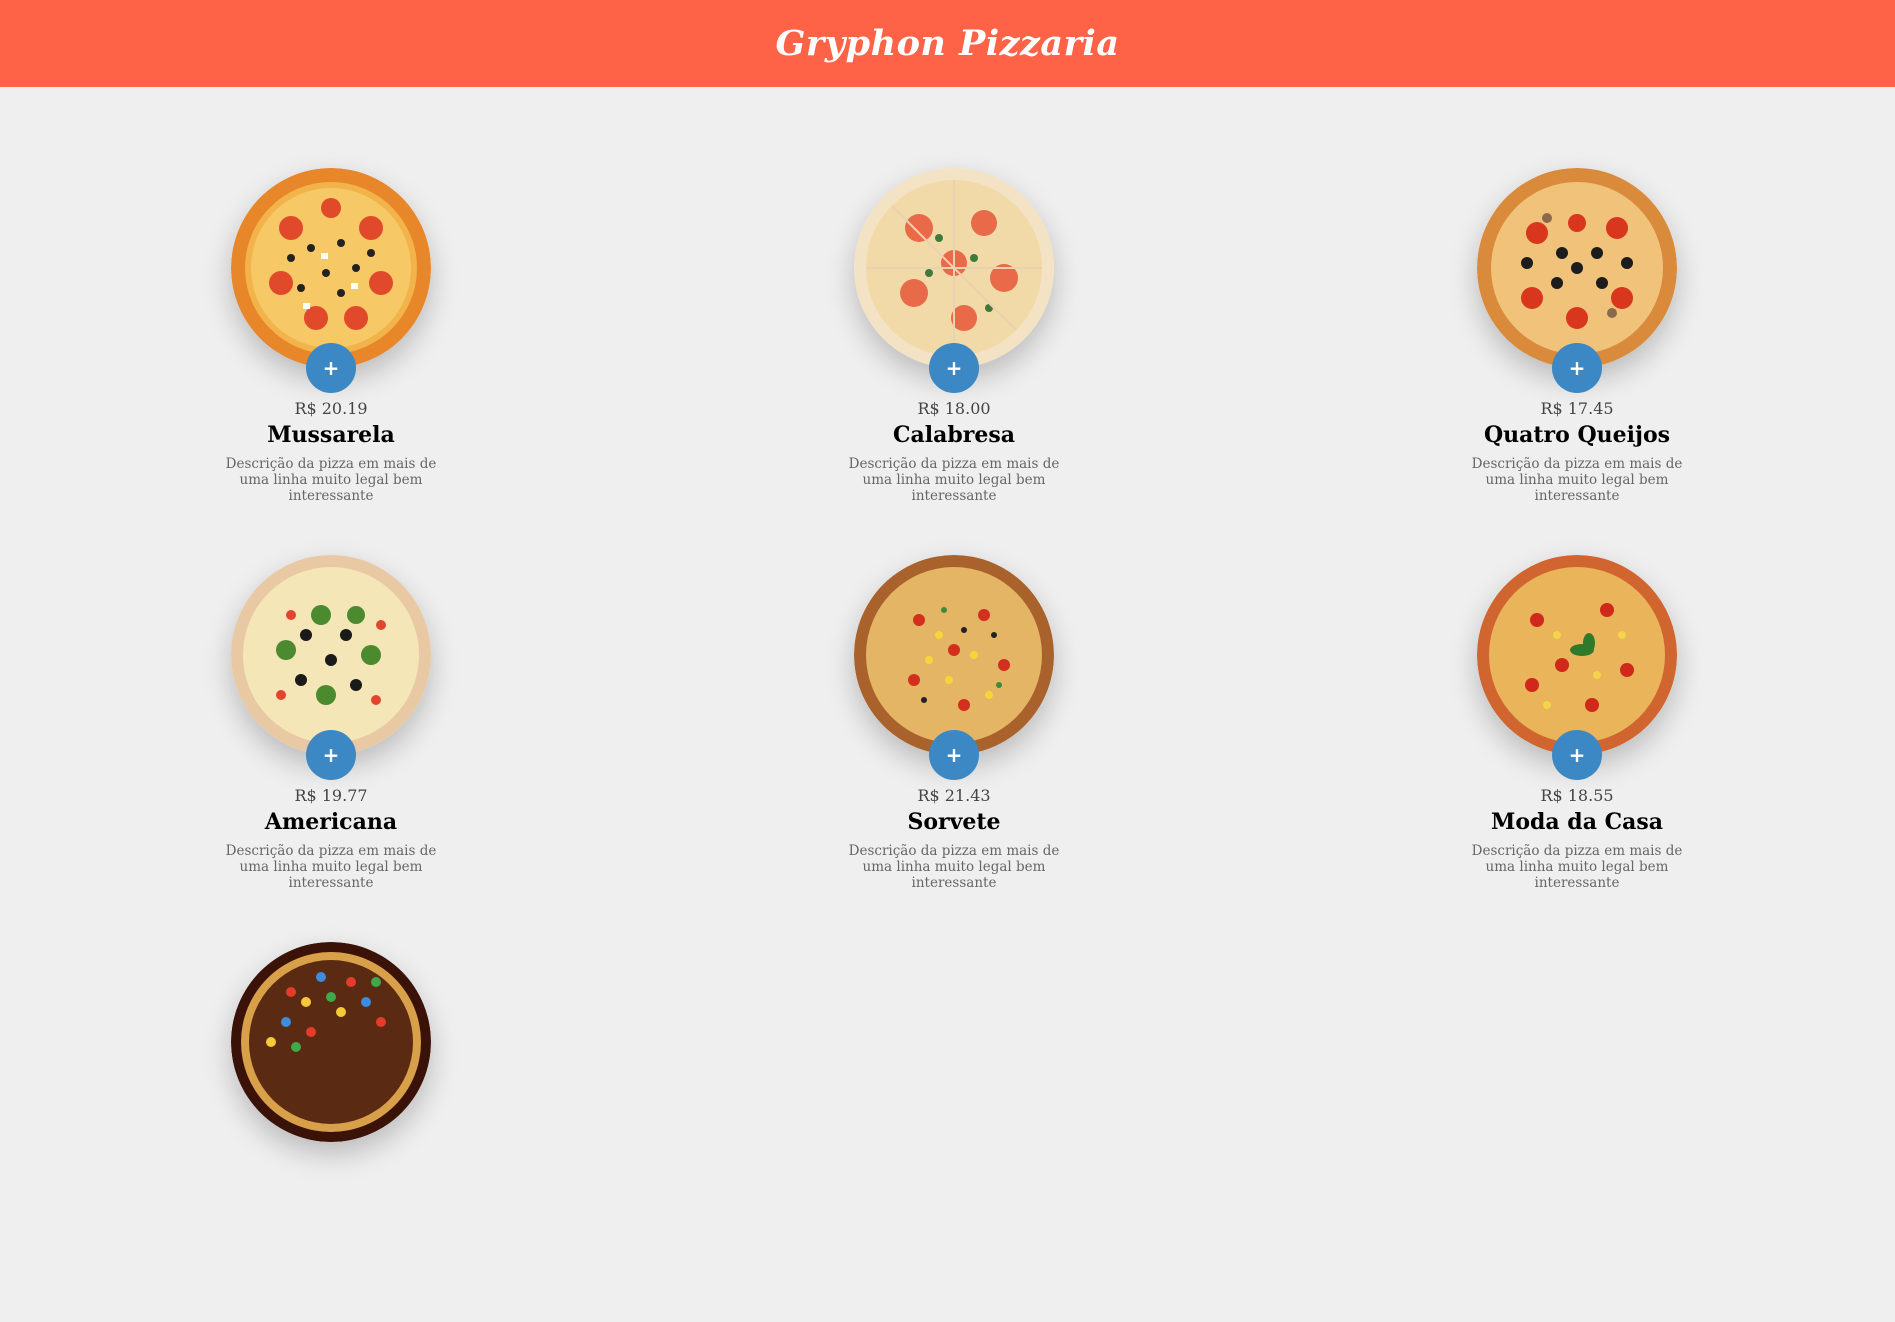  Describe the element at coordinates (331, 1042) in the screenshot. I see `pizza-image-chocolate` at that location.